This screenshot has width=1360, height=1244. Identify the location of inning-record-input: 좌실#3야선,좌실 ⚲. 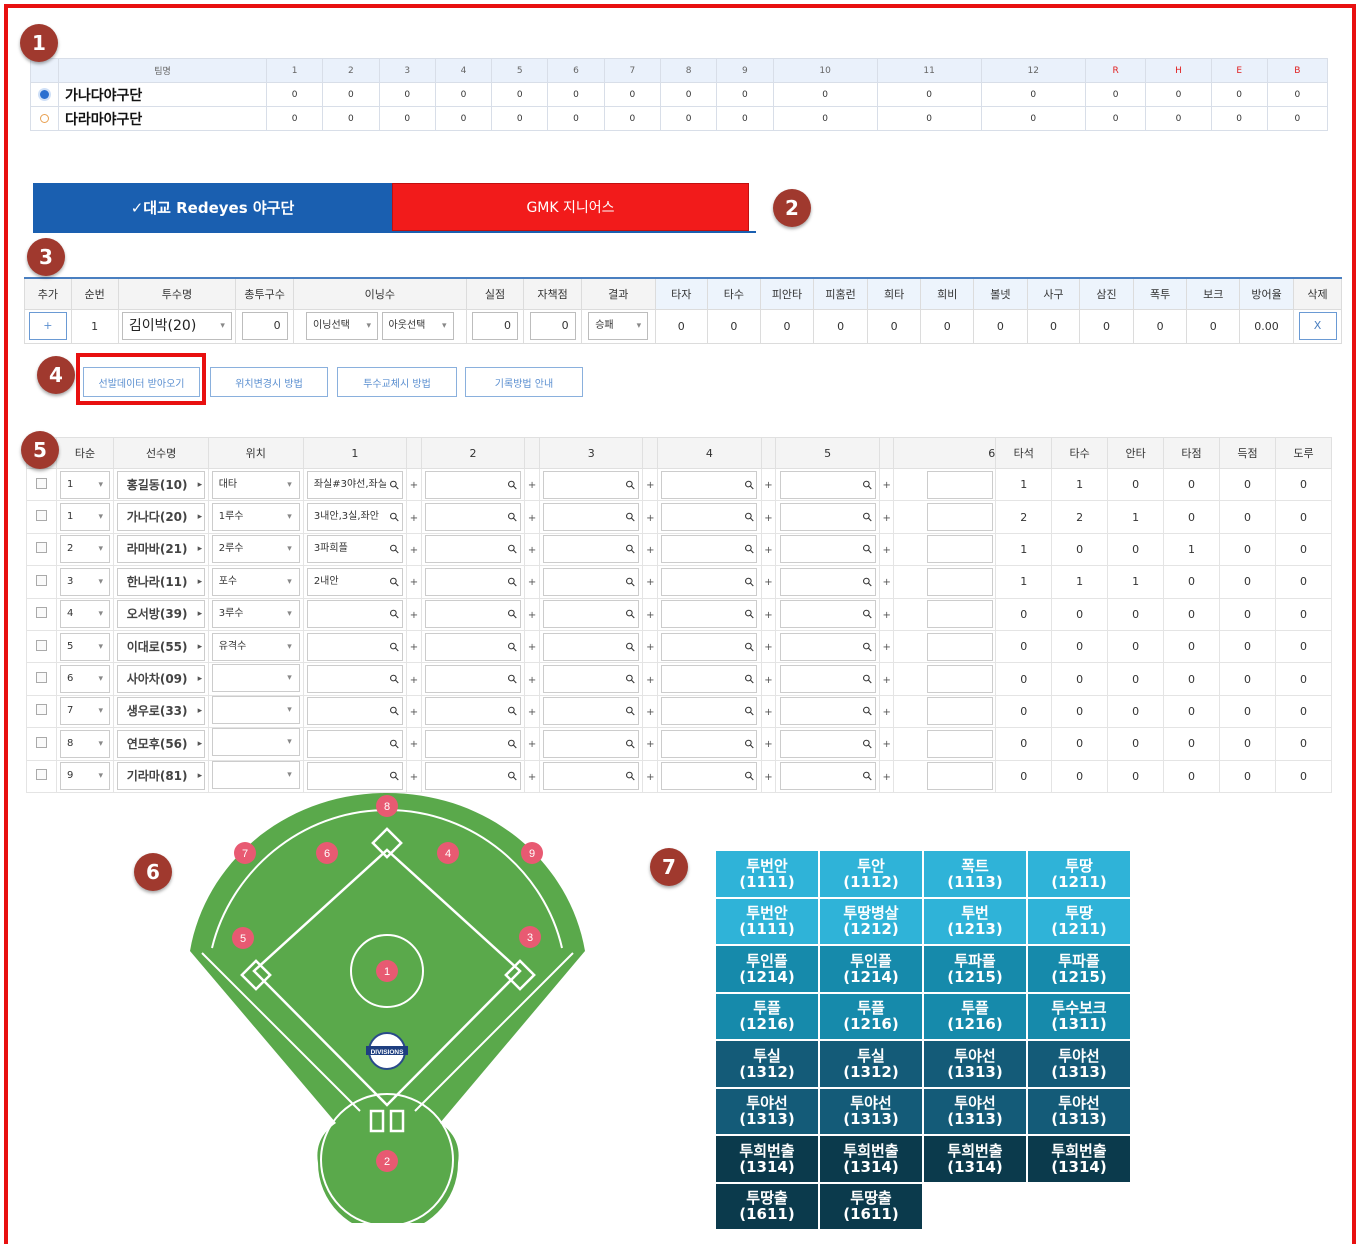
(354, 484).